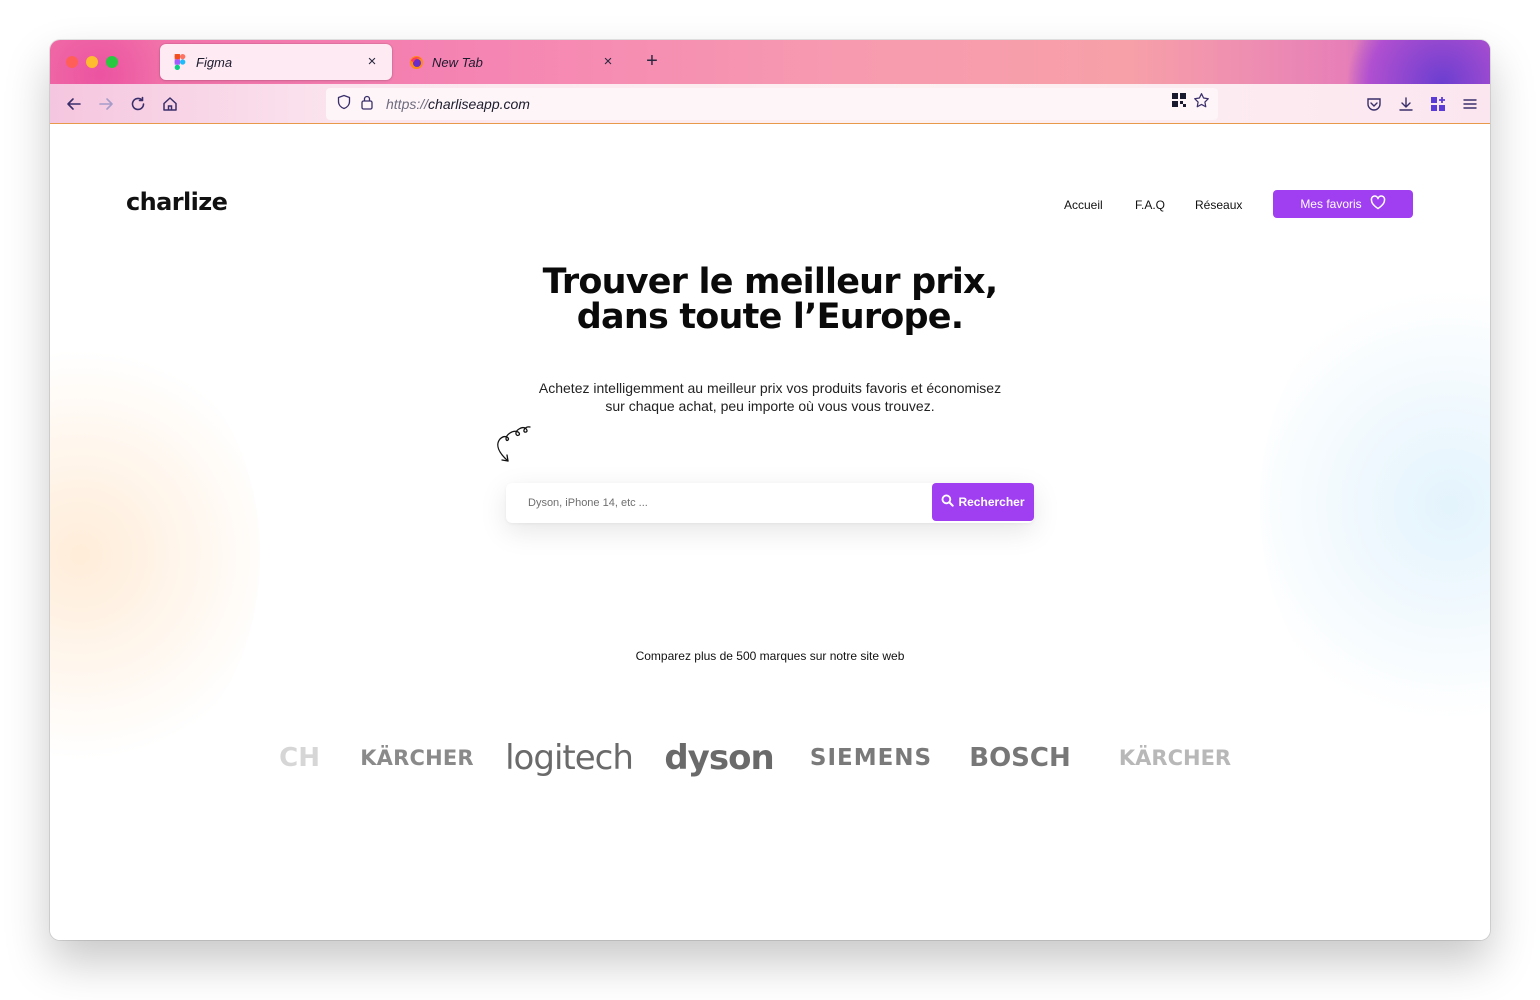 The image size is (1540, 1000). I want to click on search-button: Rechercher, so click(983, 502).